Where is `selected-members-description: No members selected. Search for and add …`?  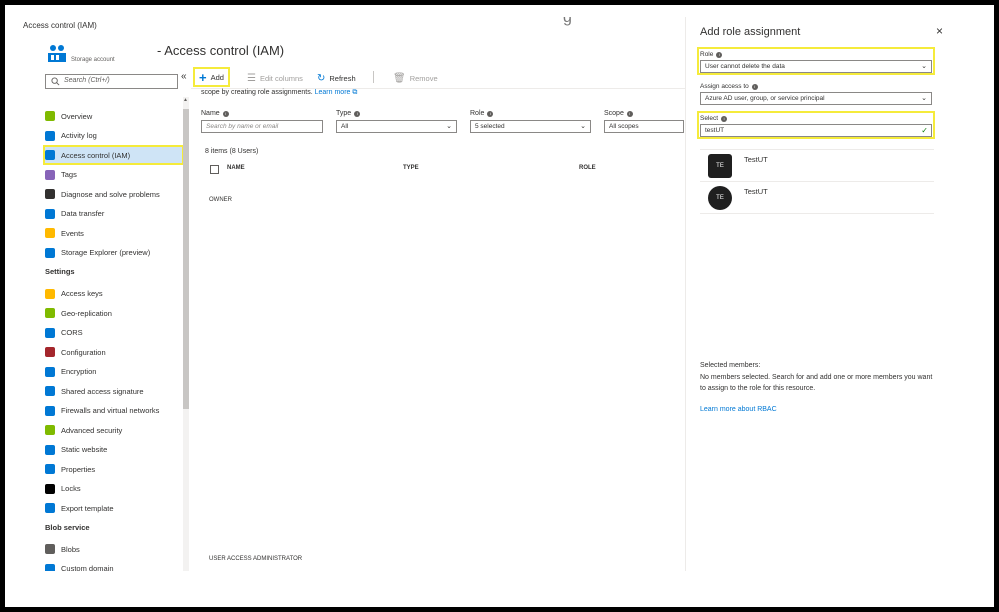 selected-members-description: No members selected. Search for and add … is located at coordinates (816, 383).